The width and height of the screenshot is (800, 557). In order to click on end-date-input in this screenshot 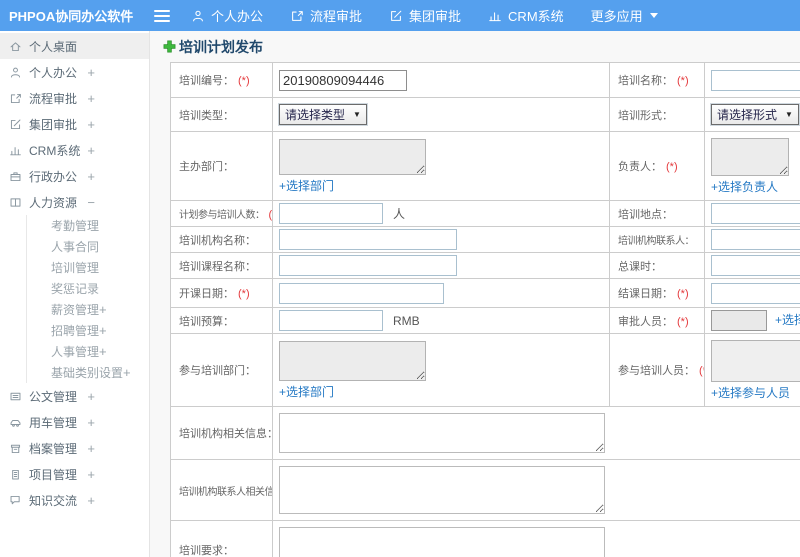, I will do `click(755, 293)`.